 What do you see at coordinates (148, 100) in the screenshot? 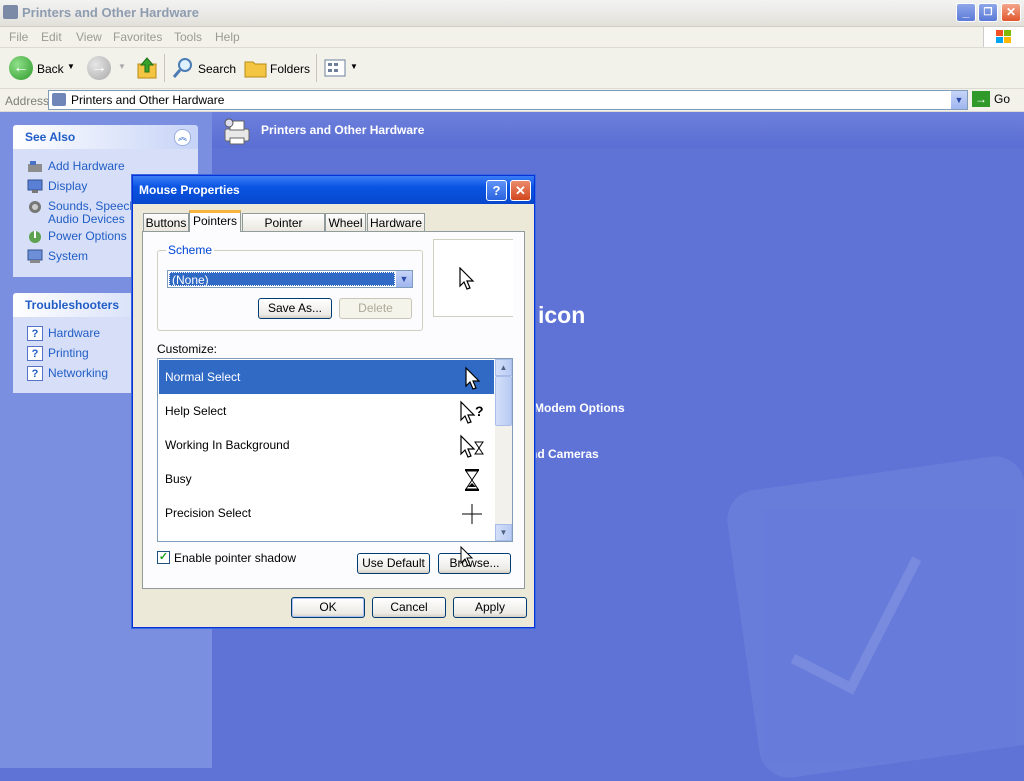
I see `address-value: Printers and Other Hardware` at bounding box center [148, 100].